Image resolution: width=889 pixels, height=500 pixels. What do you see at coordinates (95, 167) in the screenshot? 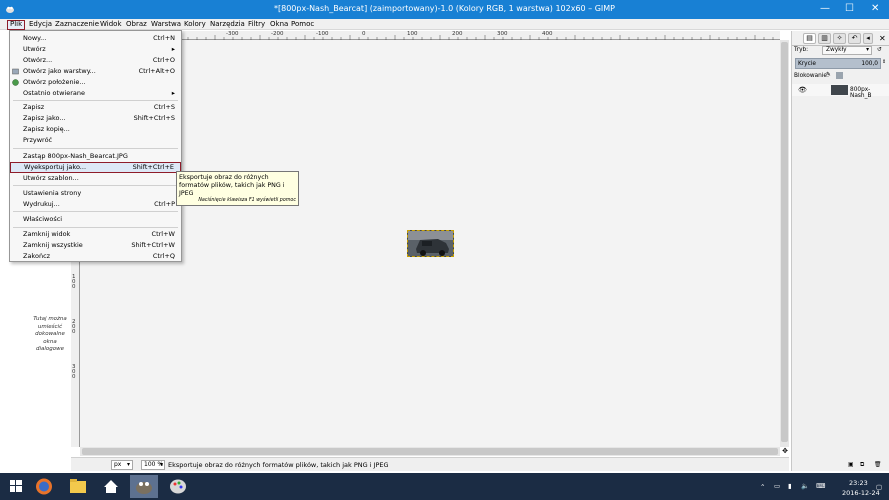
I see `menu-item-wyeksportuj-jako: Wyeksportuj jako... Shift+Ctrl+E` at bounding box center [95, 167].